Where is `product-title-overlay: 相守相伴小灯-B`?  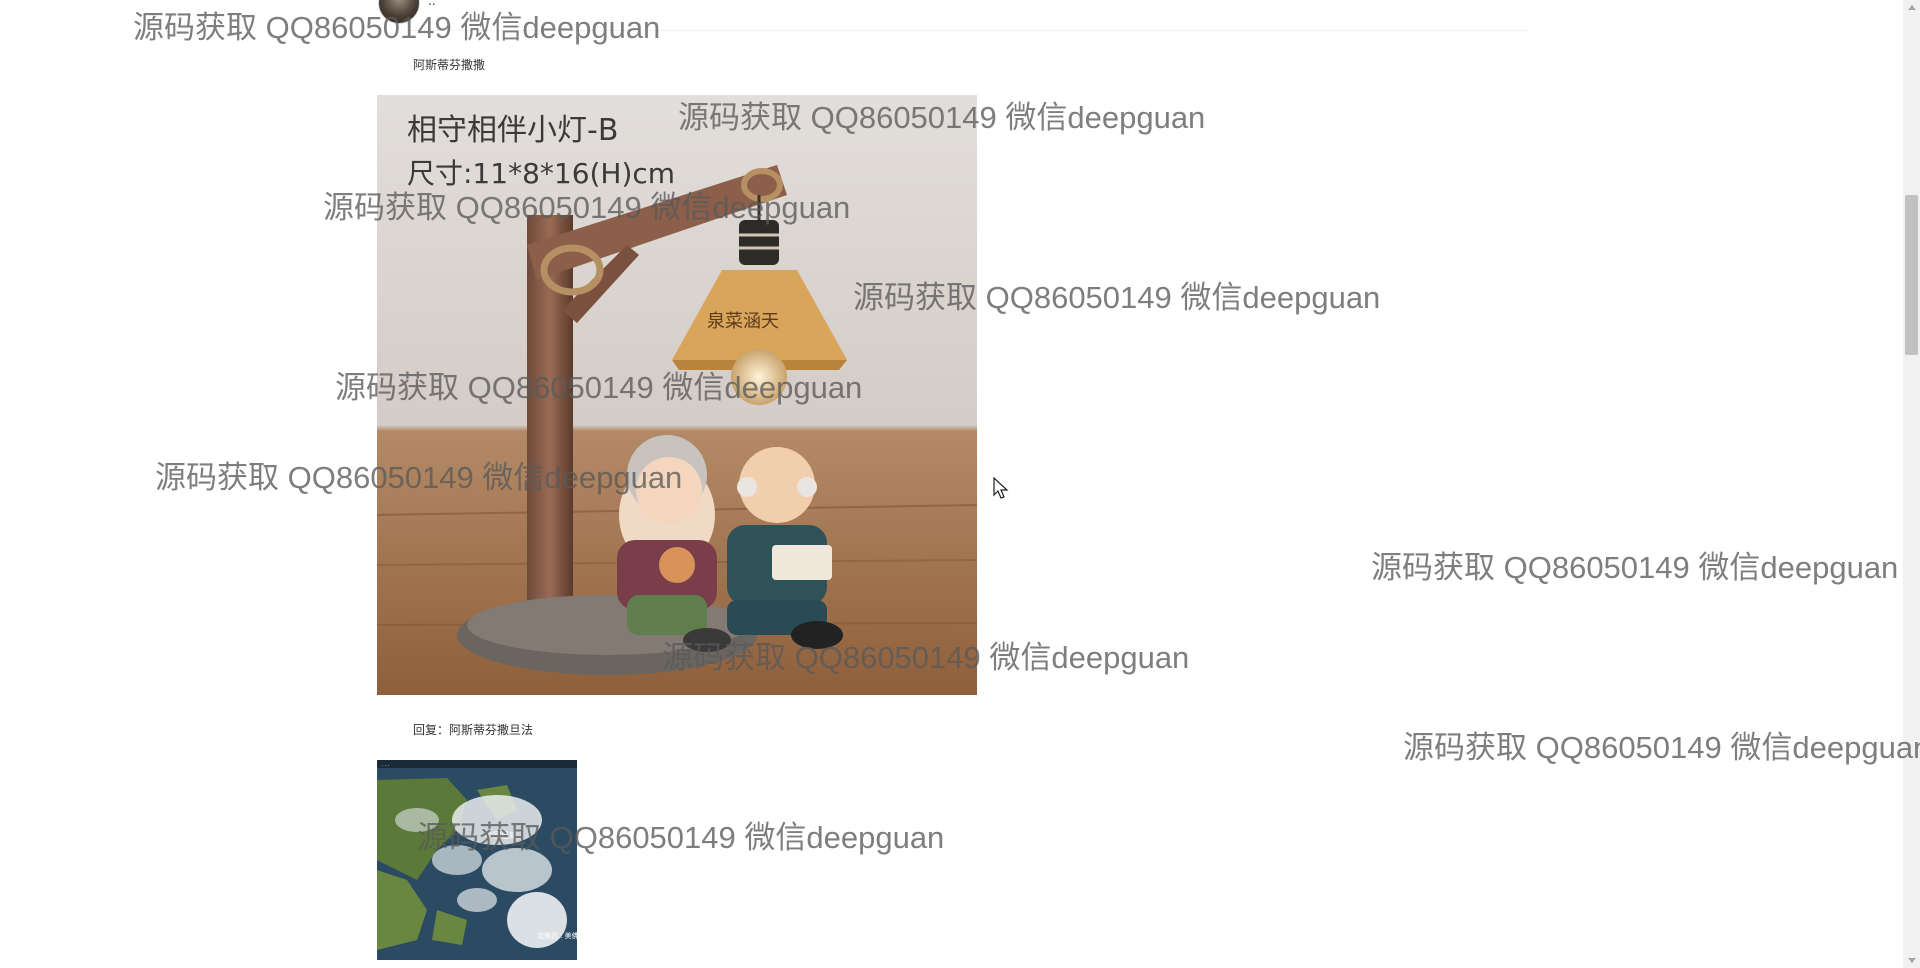 product-title-overlay: 相守相伴小灯-B is located at coordinates (512, 130).